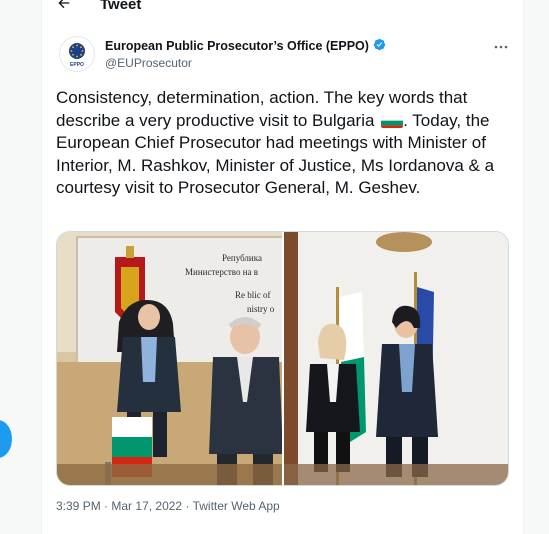 Image resolution: width=549 pixels, height=534 pixels. Describe the element at coordinates (6, 439) in the screenshot. I see `side-action-button` at that location.